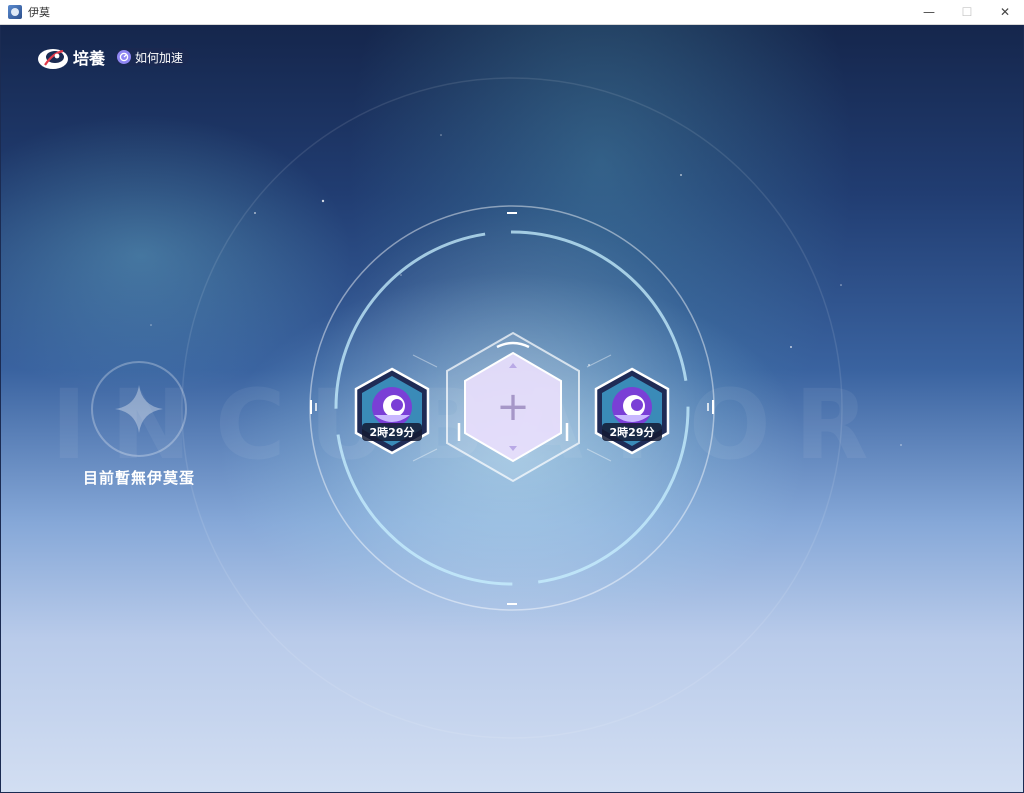 This screenshot has width=1024, height=793. I want to click on app-icon, so click(15, 12).